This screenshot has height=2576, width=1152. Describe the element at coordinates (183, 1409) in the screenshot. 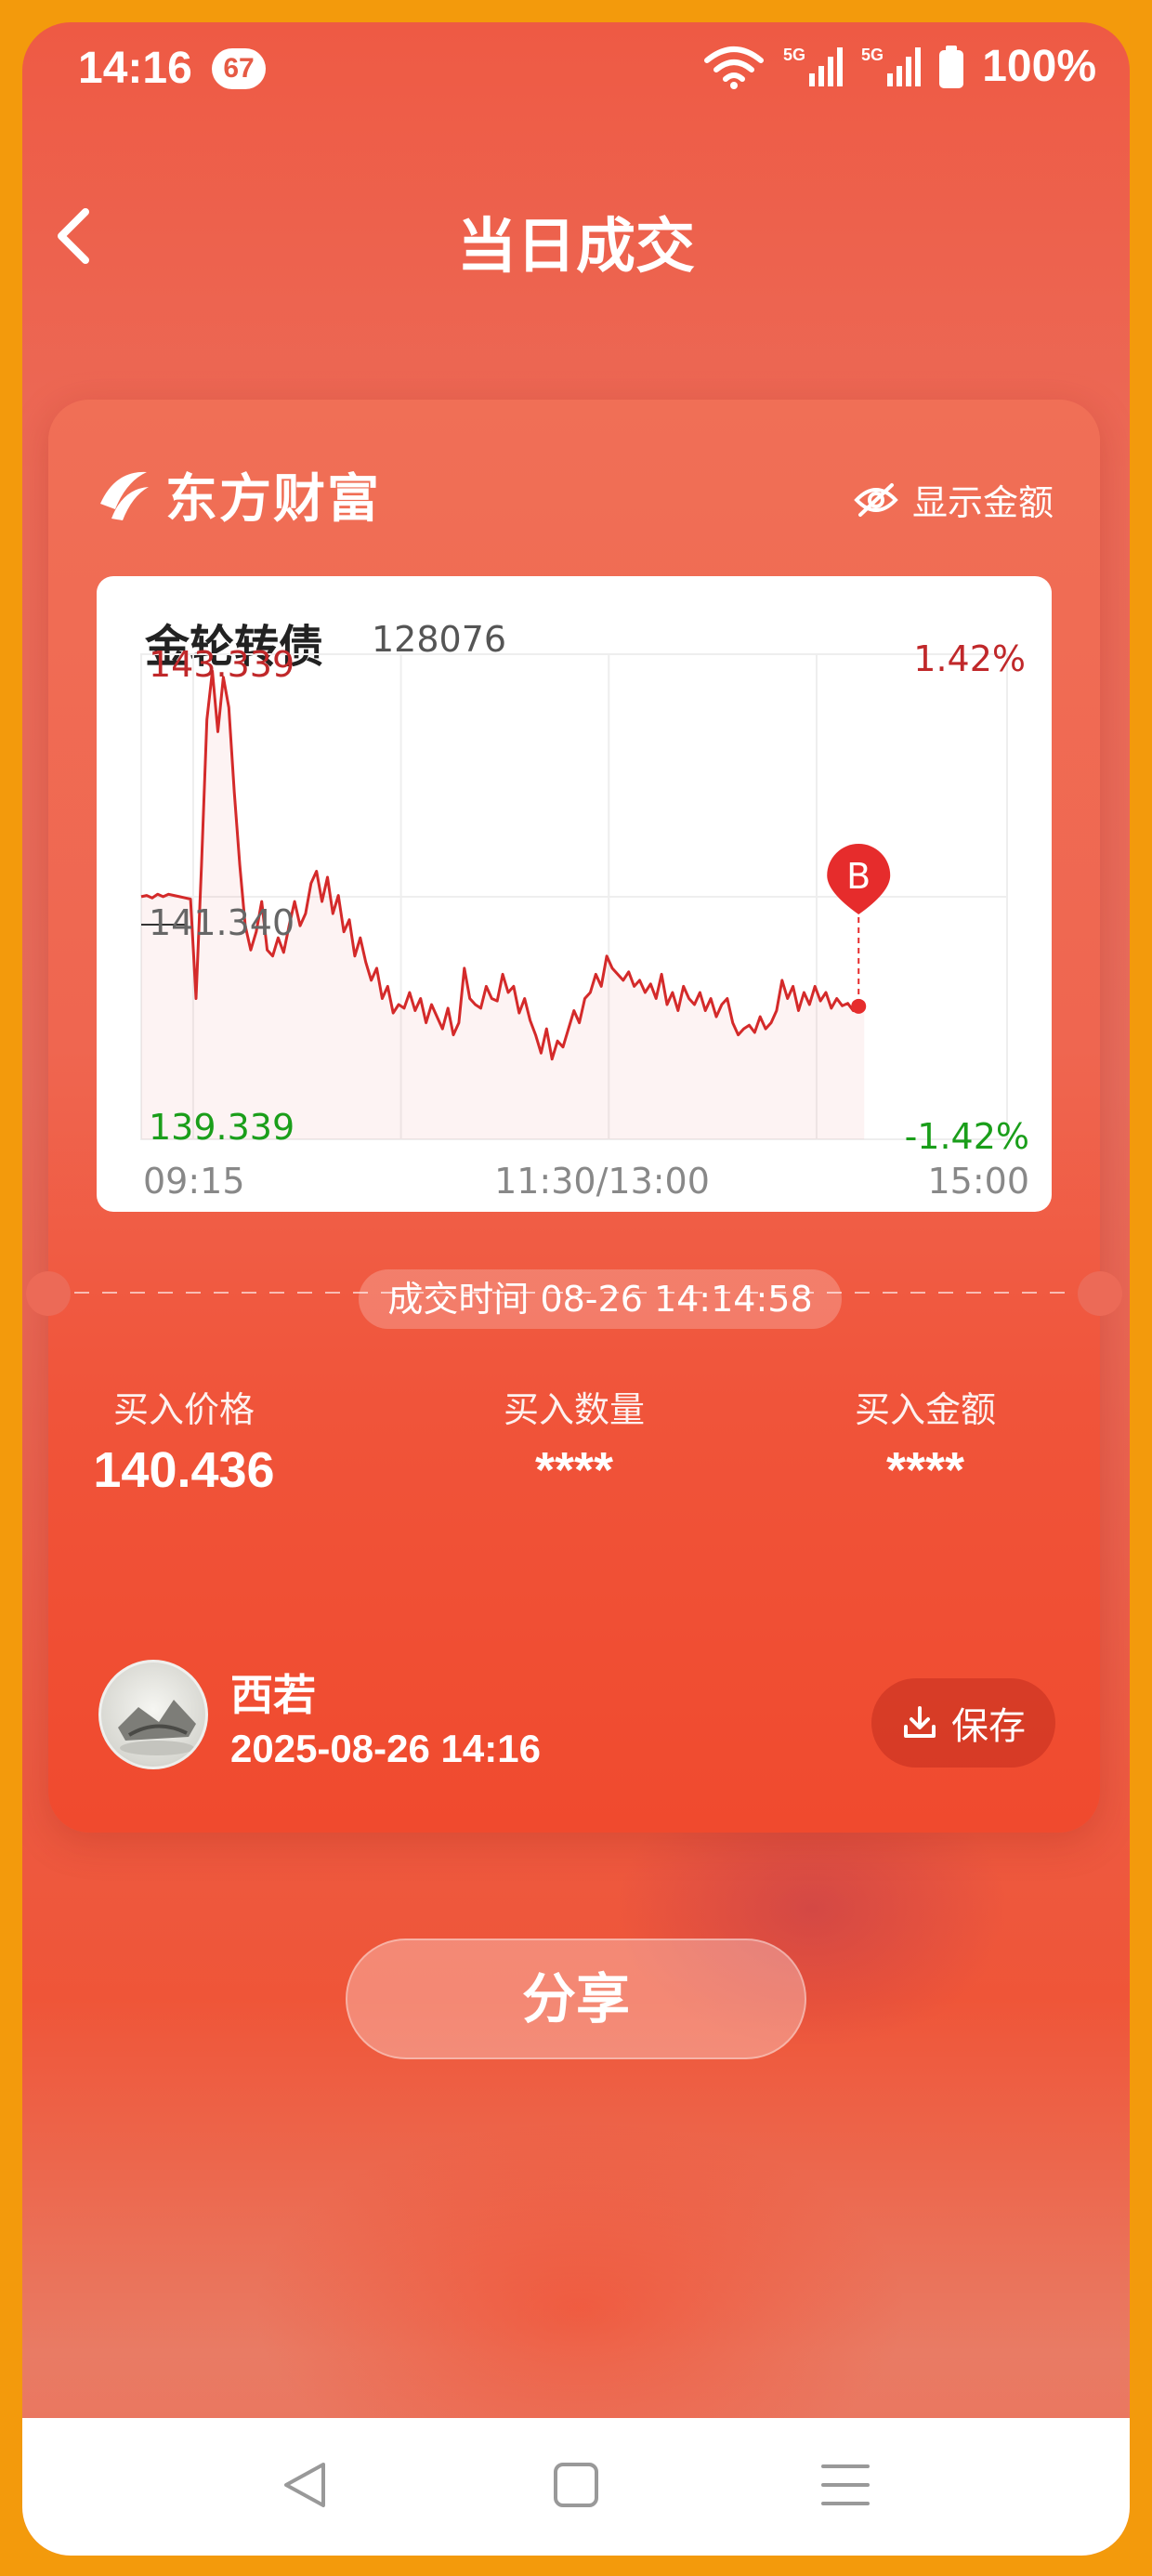

I see `stat-label: 买入价格` at that location.